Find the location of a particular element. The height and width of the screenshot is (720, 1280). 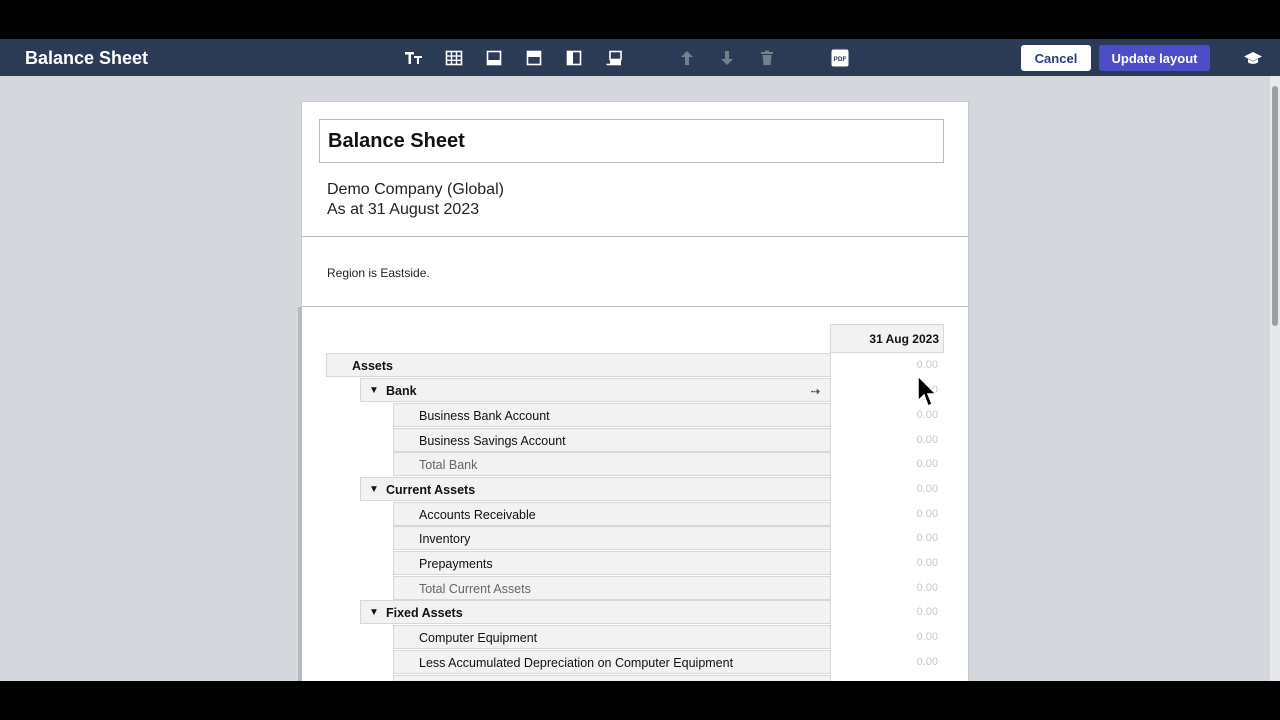

graduation-cap-icon is located at coordinates (1253, 58).